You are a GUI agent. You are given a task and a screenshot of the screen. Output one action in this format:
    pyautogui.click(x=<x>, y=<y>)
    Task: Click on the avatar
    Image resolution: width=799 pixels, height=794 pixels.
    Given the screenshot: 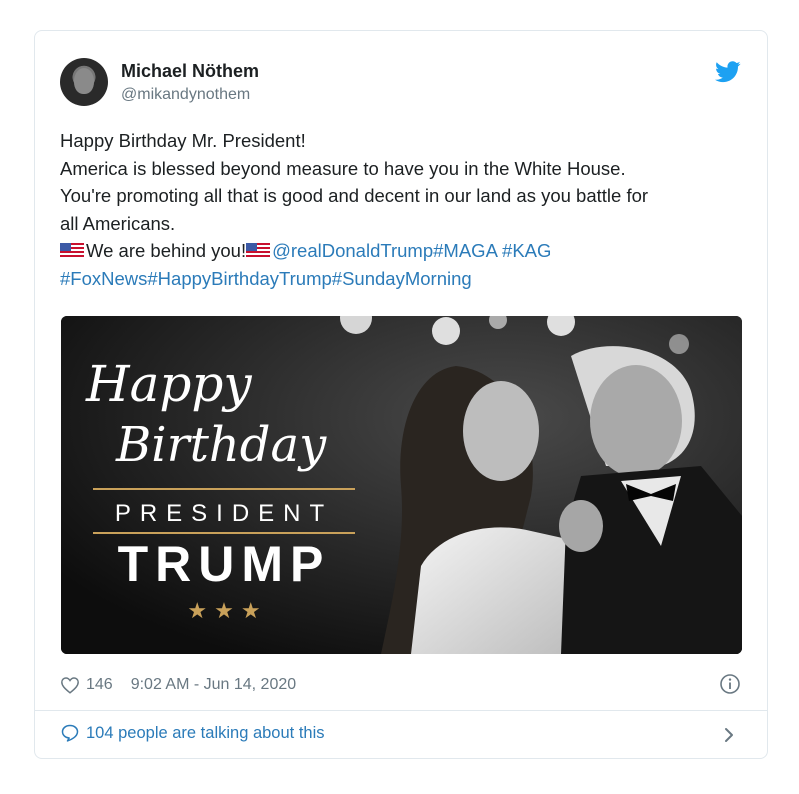 What is the action you would take?
    pyautogui.click(x=84, y=82)
    